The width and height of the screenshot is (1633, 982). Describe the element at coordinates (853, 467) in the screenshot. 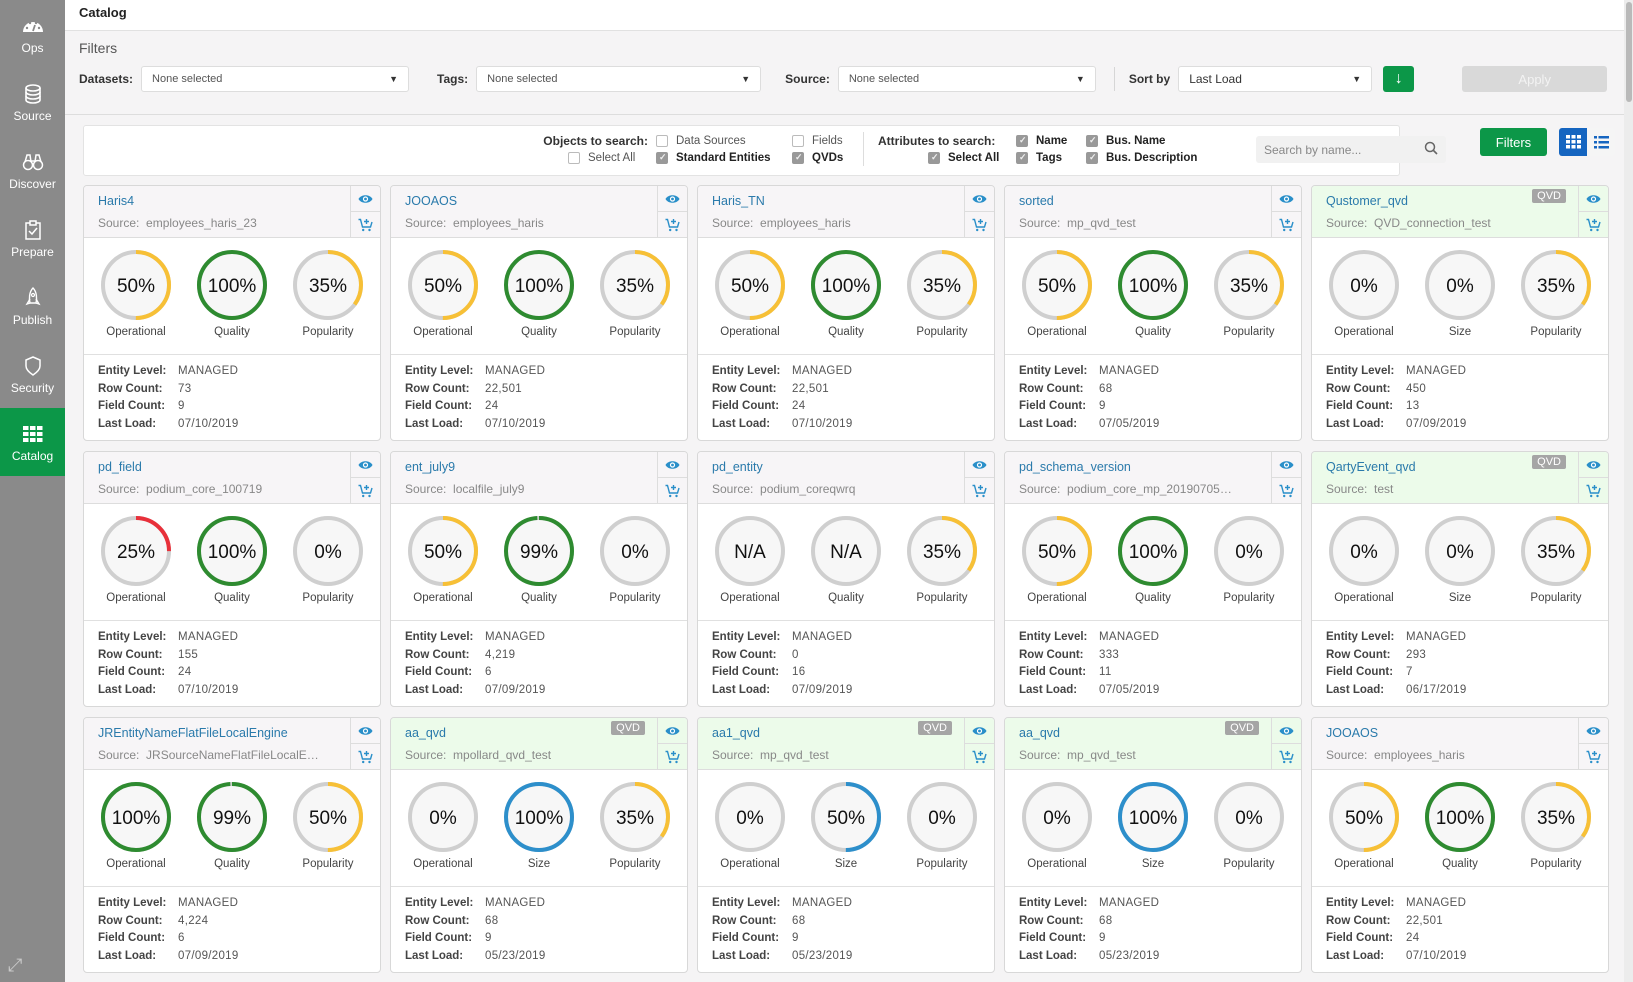

I see `card-title-link: pd_entity` at that location.